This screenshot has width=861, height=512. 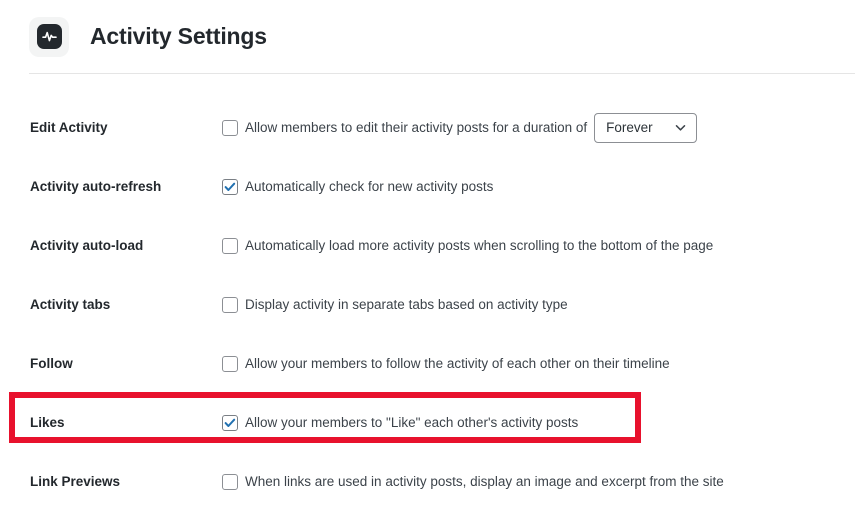 What do you see at coordinates (51, 363) in the screenshot?
I see `row-label-follow: Follow` at bounding box center [51, 363].